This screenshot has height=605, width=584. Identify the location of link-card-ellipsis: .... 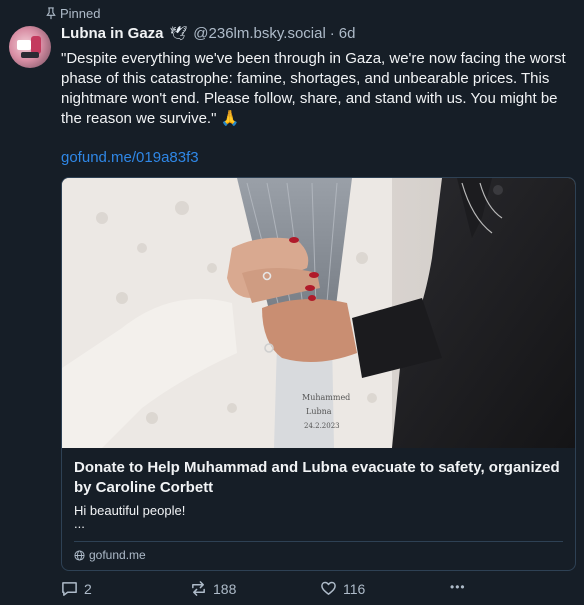
(79, 523).